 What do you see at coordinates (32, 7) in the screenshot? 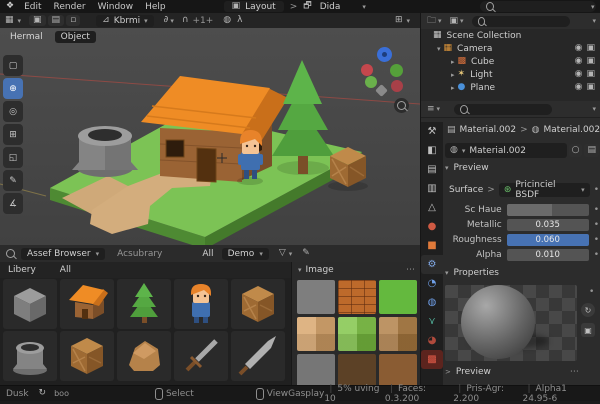
I see `menu-edit: Edit` at bounding box center [32, 7].